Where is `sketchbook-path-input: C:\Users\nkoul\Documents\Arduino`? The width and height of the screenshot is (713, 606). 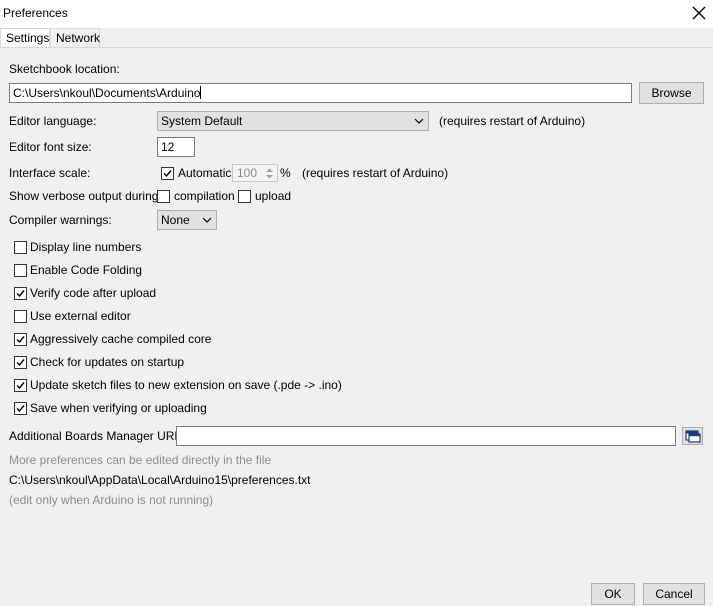
sketchbook-path-input: C:\Users\nkoul\Documents\Arduino is located at coordinates (320, 93).